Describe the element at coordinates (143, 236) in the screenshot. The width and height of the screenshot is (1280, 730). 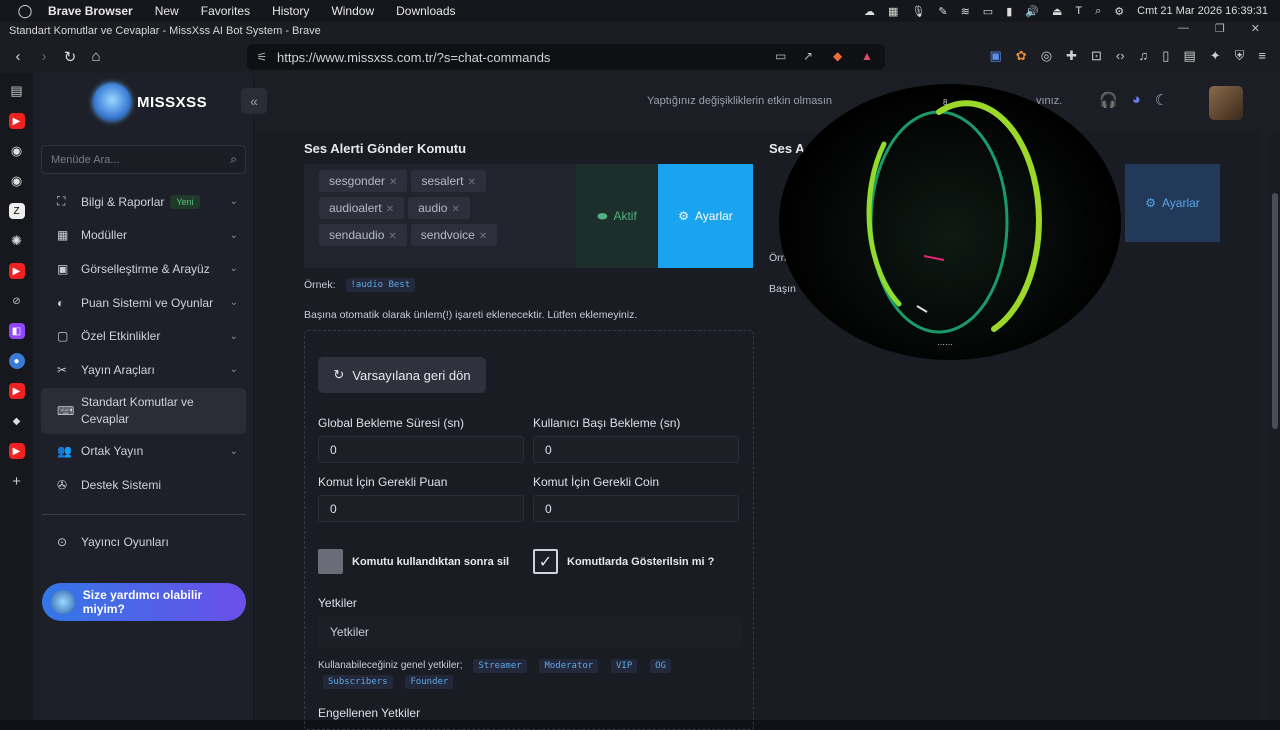
I see `sidebar-item-moduller: ▦ Modüller ⌄` at that location.